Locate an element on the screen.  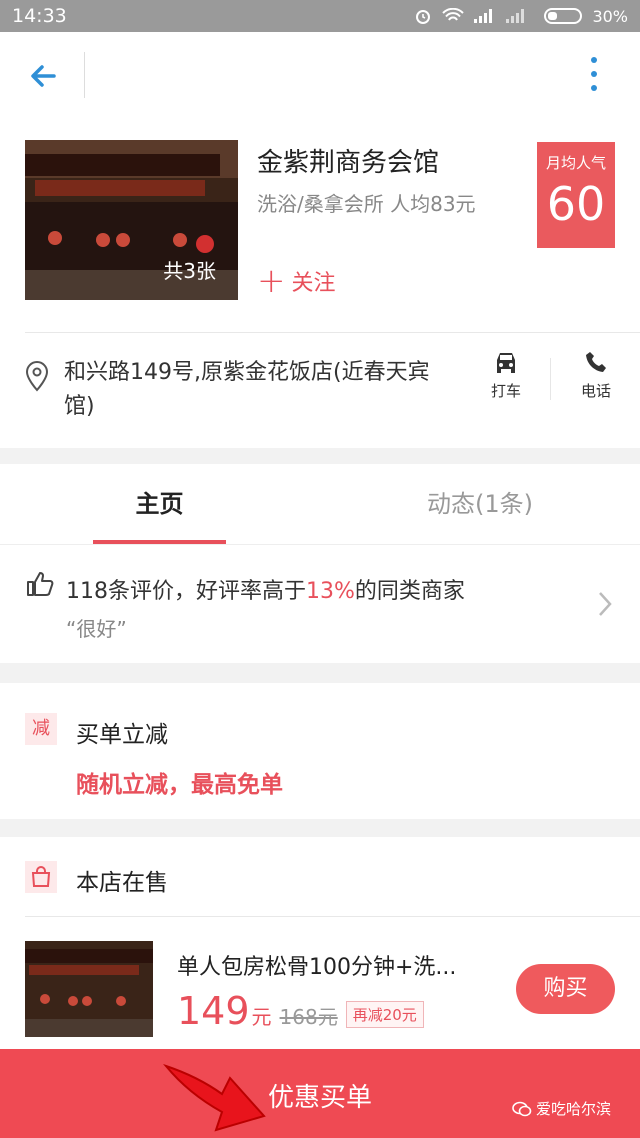
tab-bar: 主页 动态(1条) is located at coordinates (320, 504).